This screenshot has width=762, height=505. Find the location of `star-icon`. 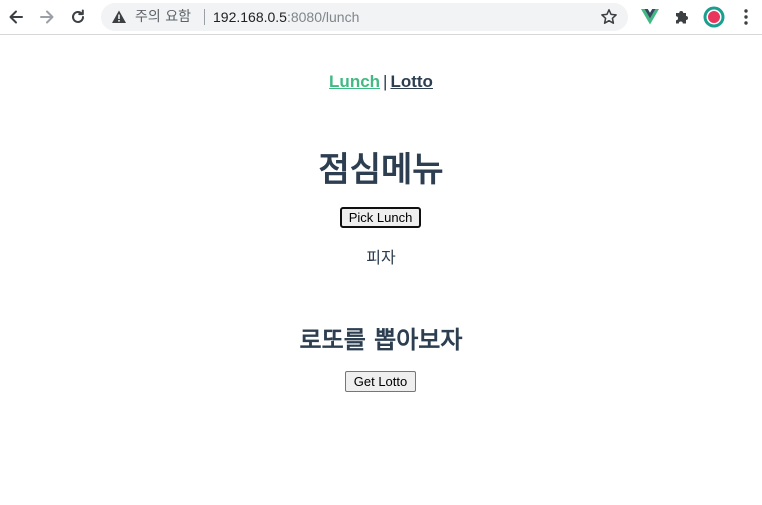

star-icon is located at coordinates (609, 17).